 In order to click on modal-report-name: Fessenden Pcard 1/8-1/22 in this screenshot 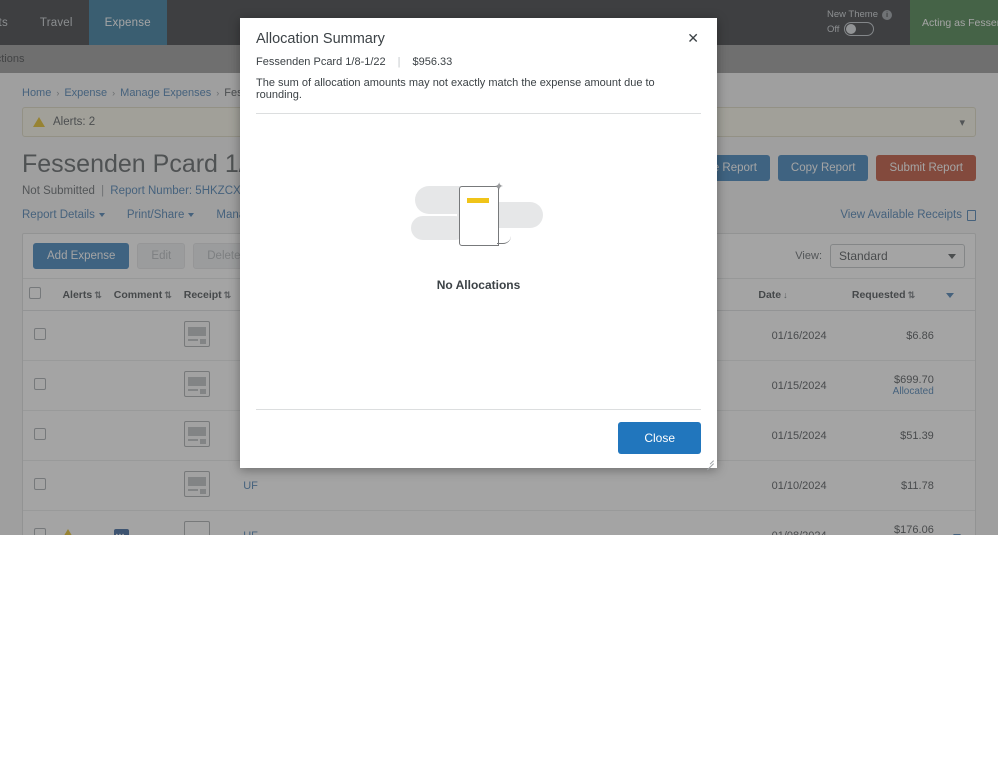, I will do `click(321, 62)`.